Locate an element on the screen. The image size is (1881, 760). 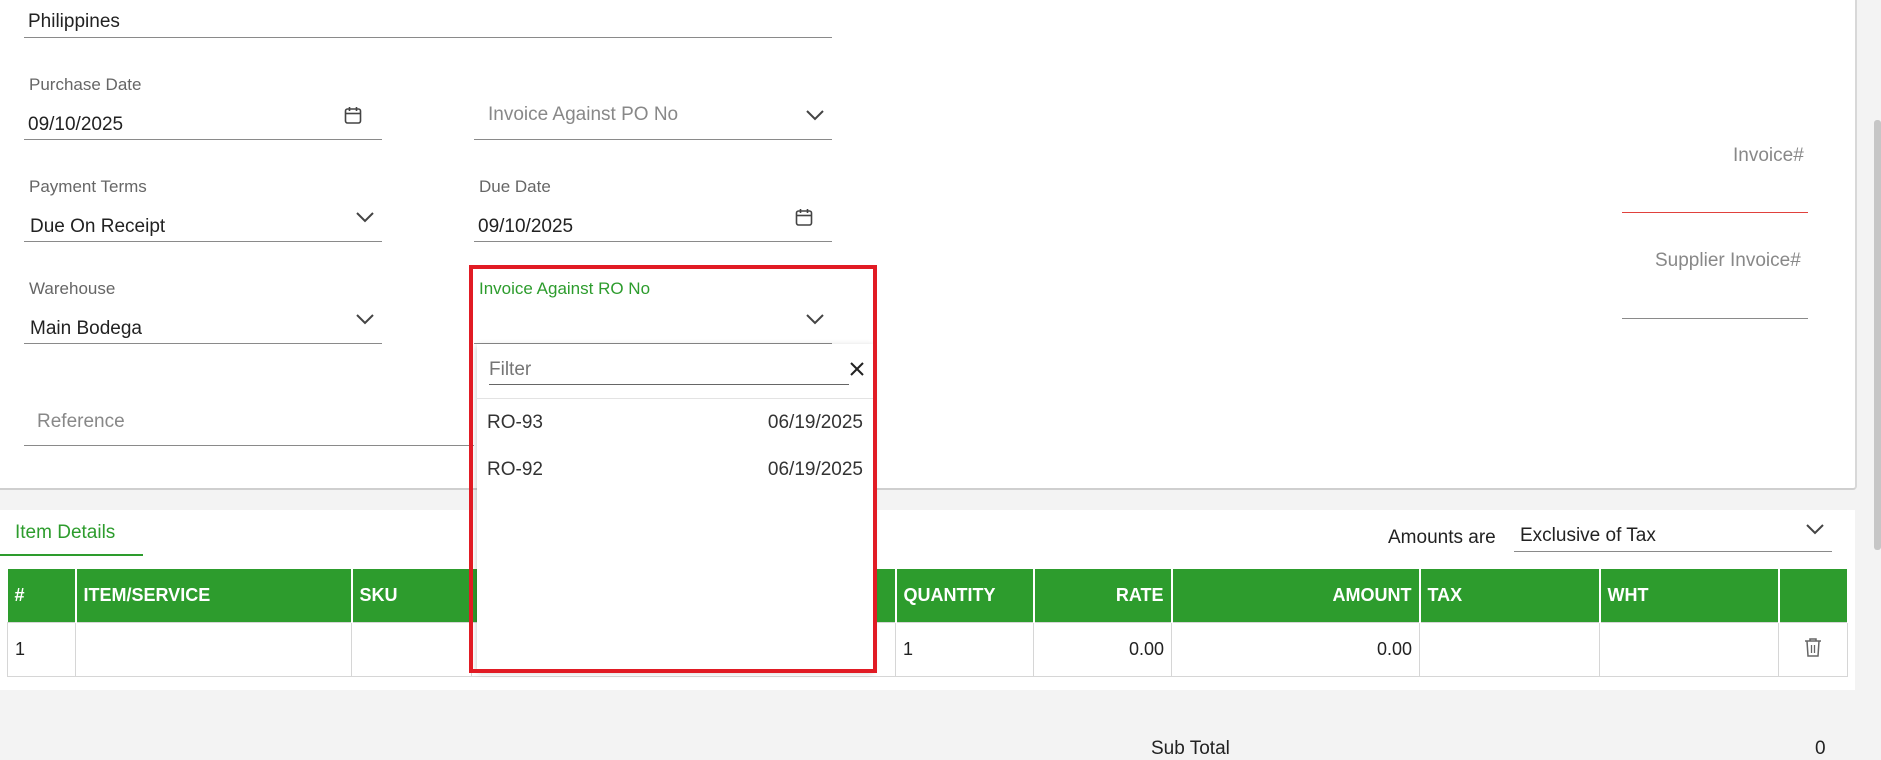
col-header-rate: RATE is located at coordinates (1103, 596).